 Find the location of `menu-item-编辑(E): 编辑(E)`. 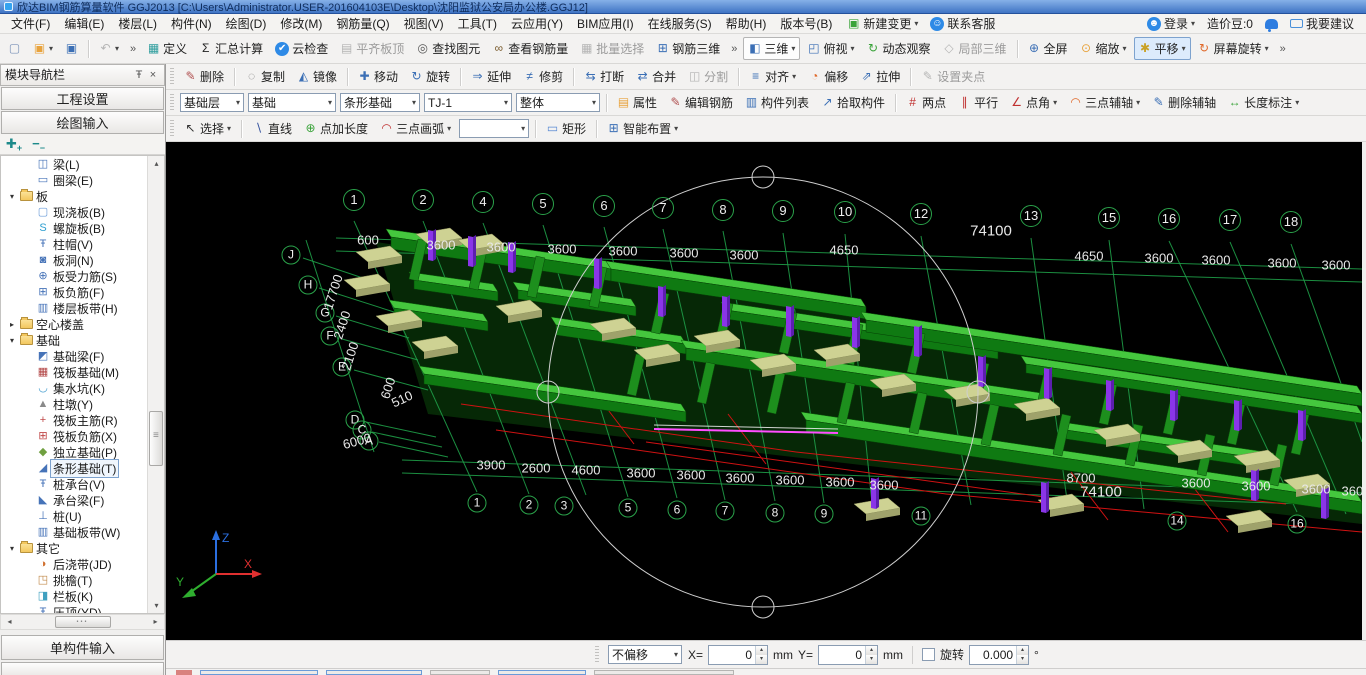

menu-item-编辑(E): 编辑(E) is located at coordinates (84, 23).